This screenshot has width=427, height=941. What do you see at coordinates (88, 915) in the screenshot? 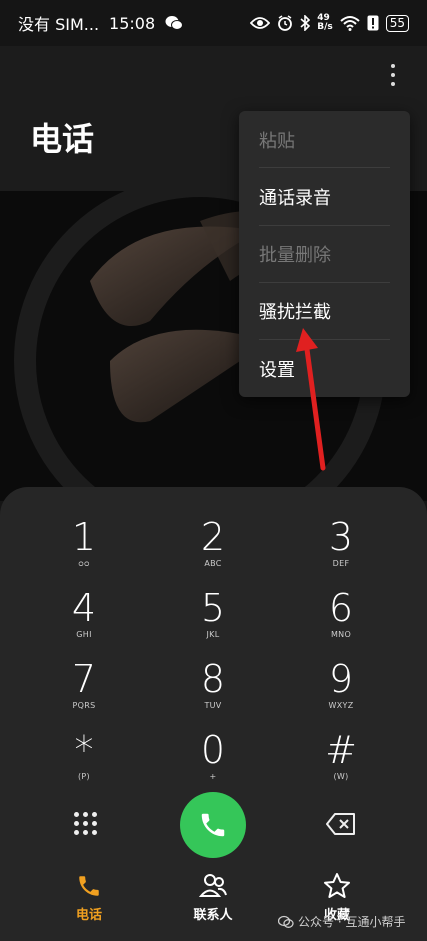
I see `nav-label: 电话` at bounding box center [88, 915].